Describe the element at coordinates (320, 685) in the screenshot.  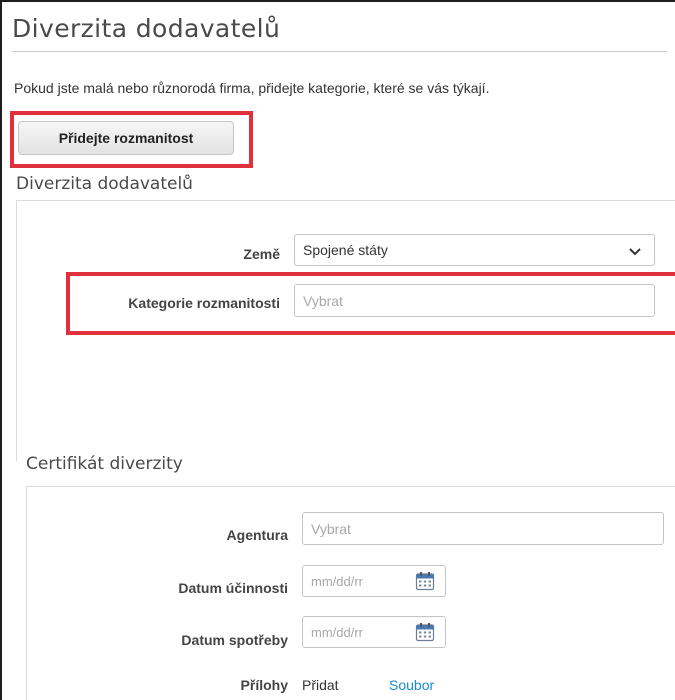
I see `attachment-add-text: Přidat` at that location.